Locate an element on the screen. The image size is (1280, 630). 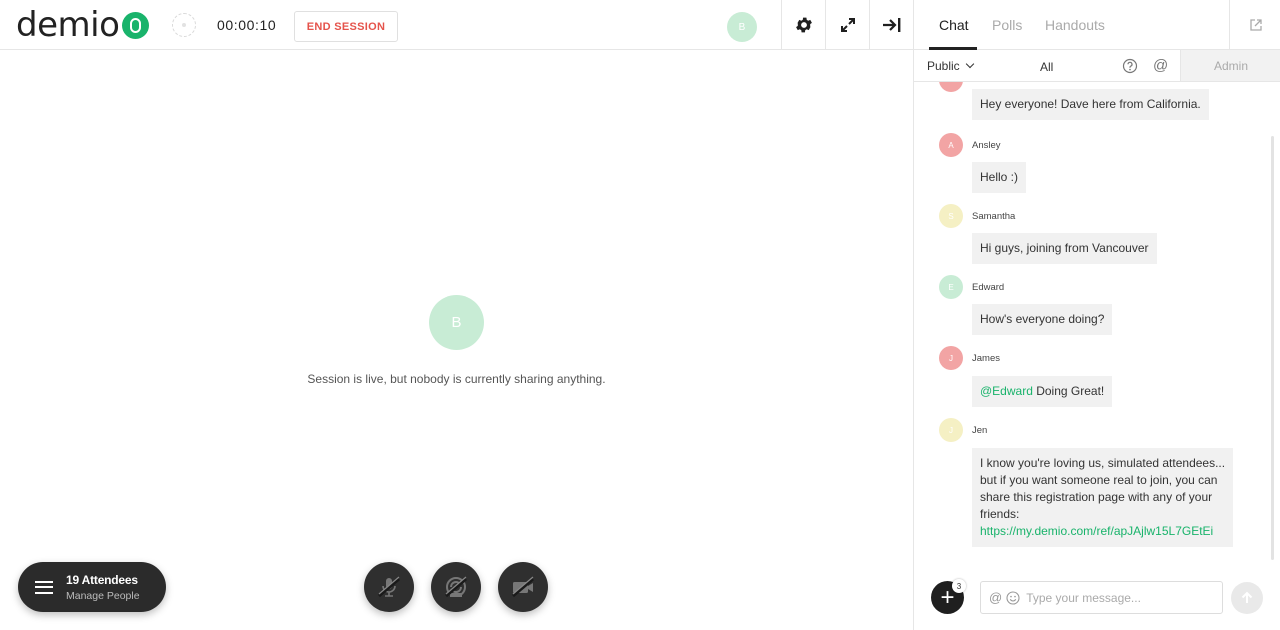
microphone-off-icon is located at coordinates (389, 587).